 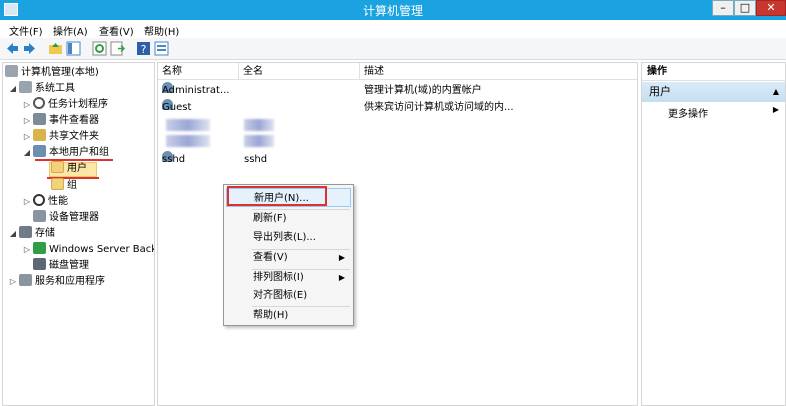 I want to click on tree-users: 用户, so click(x=69, y=169).